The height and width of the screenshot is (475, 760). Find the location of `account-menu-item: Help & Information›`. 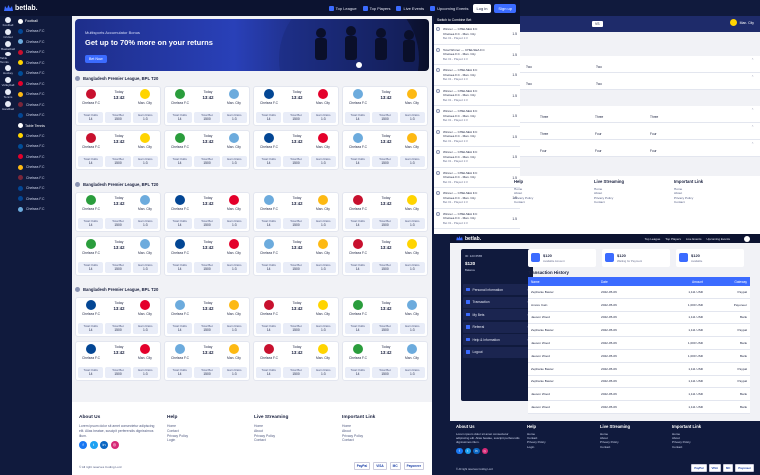

account-menu-item: Help & Information› is located at coordinates (497, 339).